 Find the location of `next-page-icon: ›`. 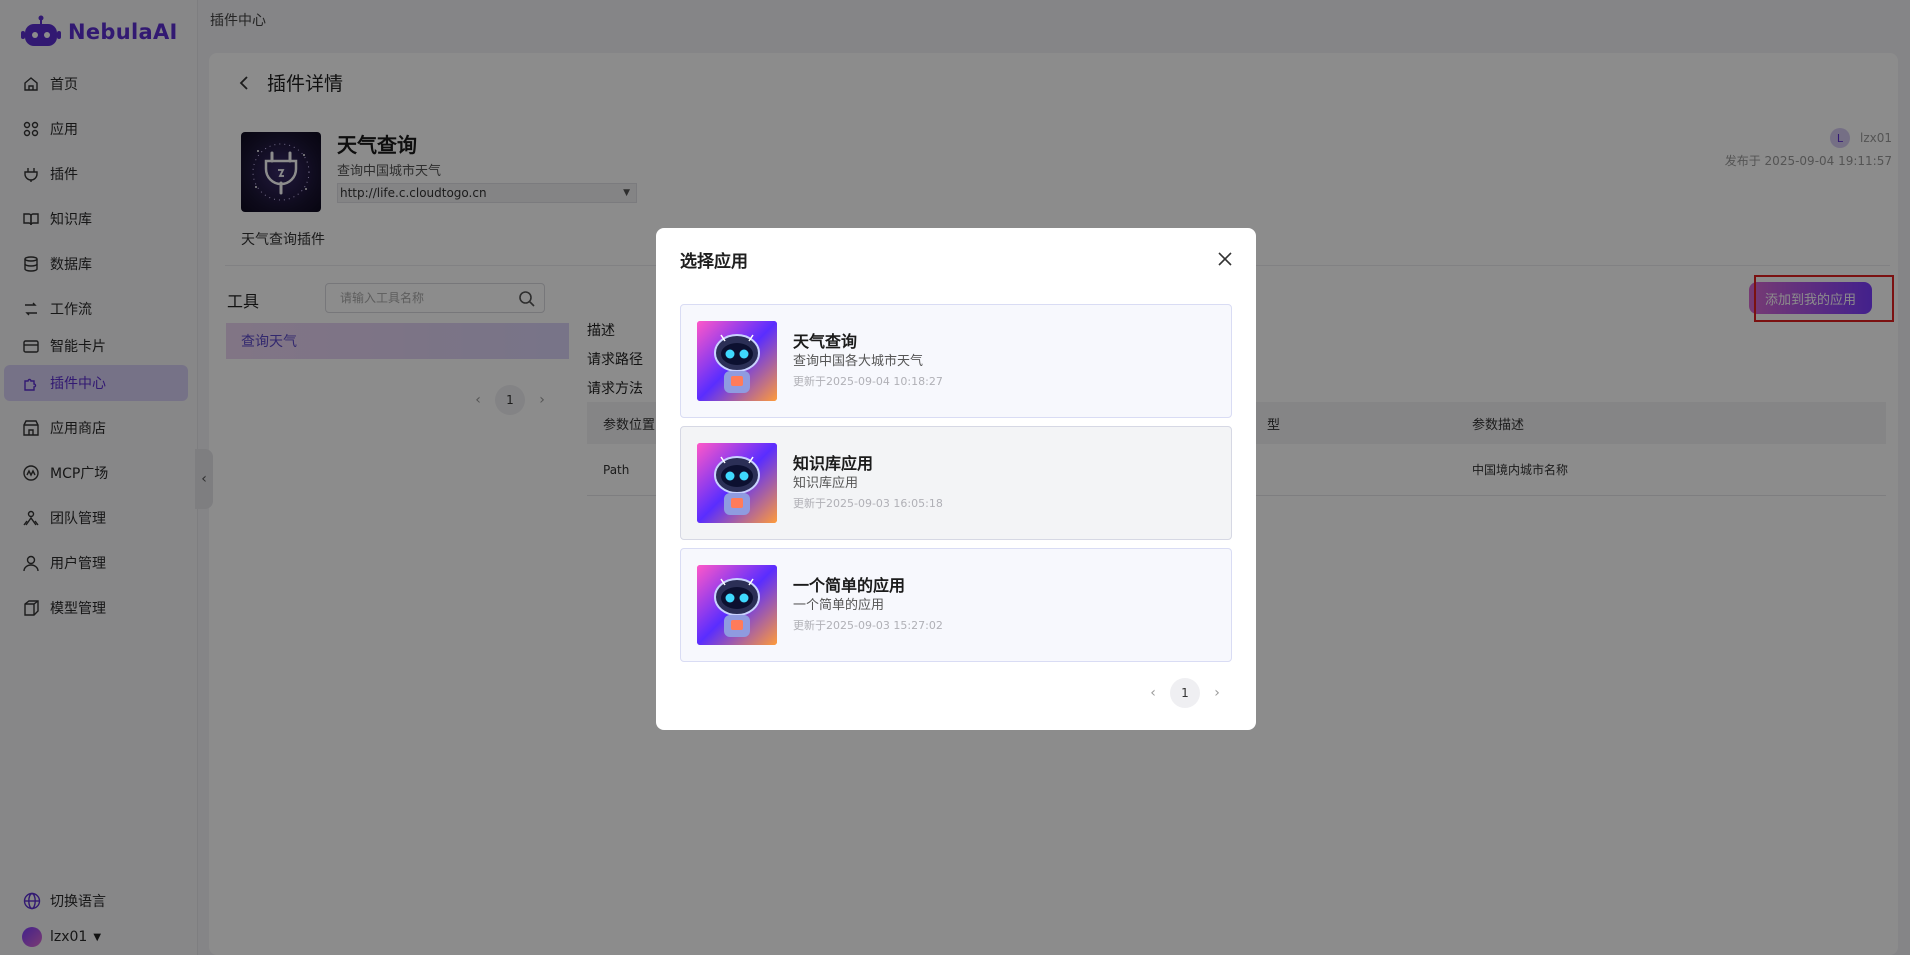

next-page-icon: › is located at coordinates (1217, 693).